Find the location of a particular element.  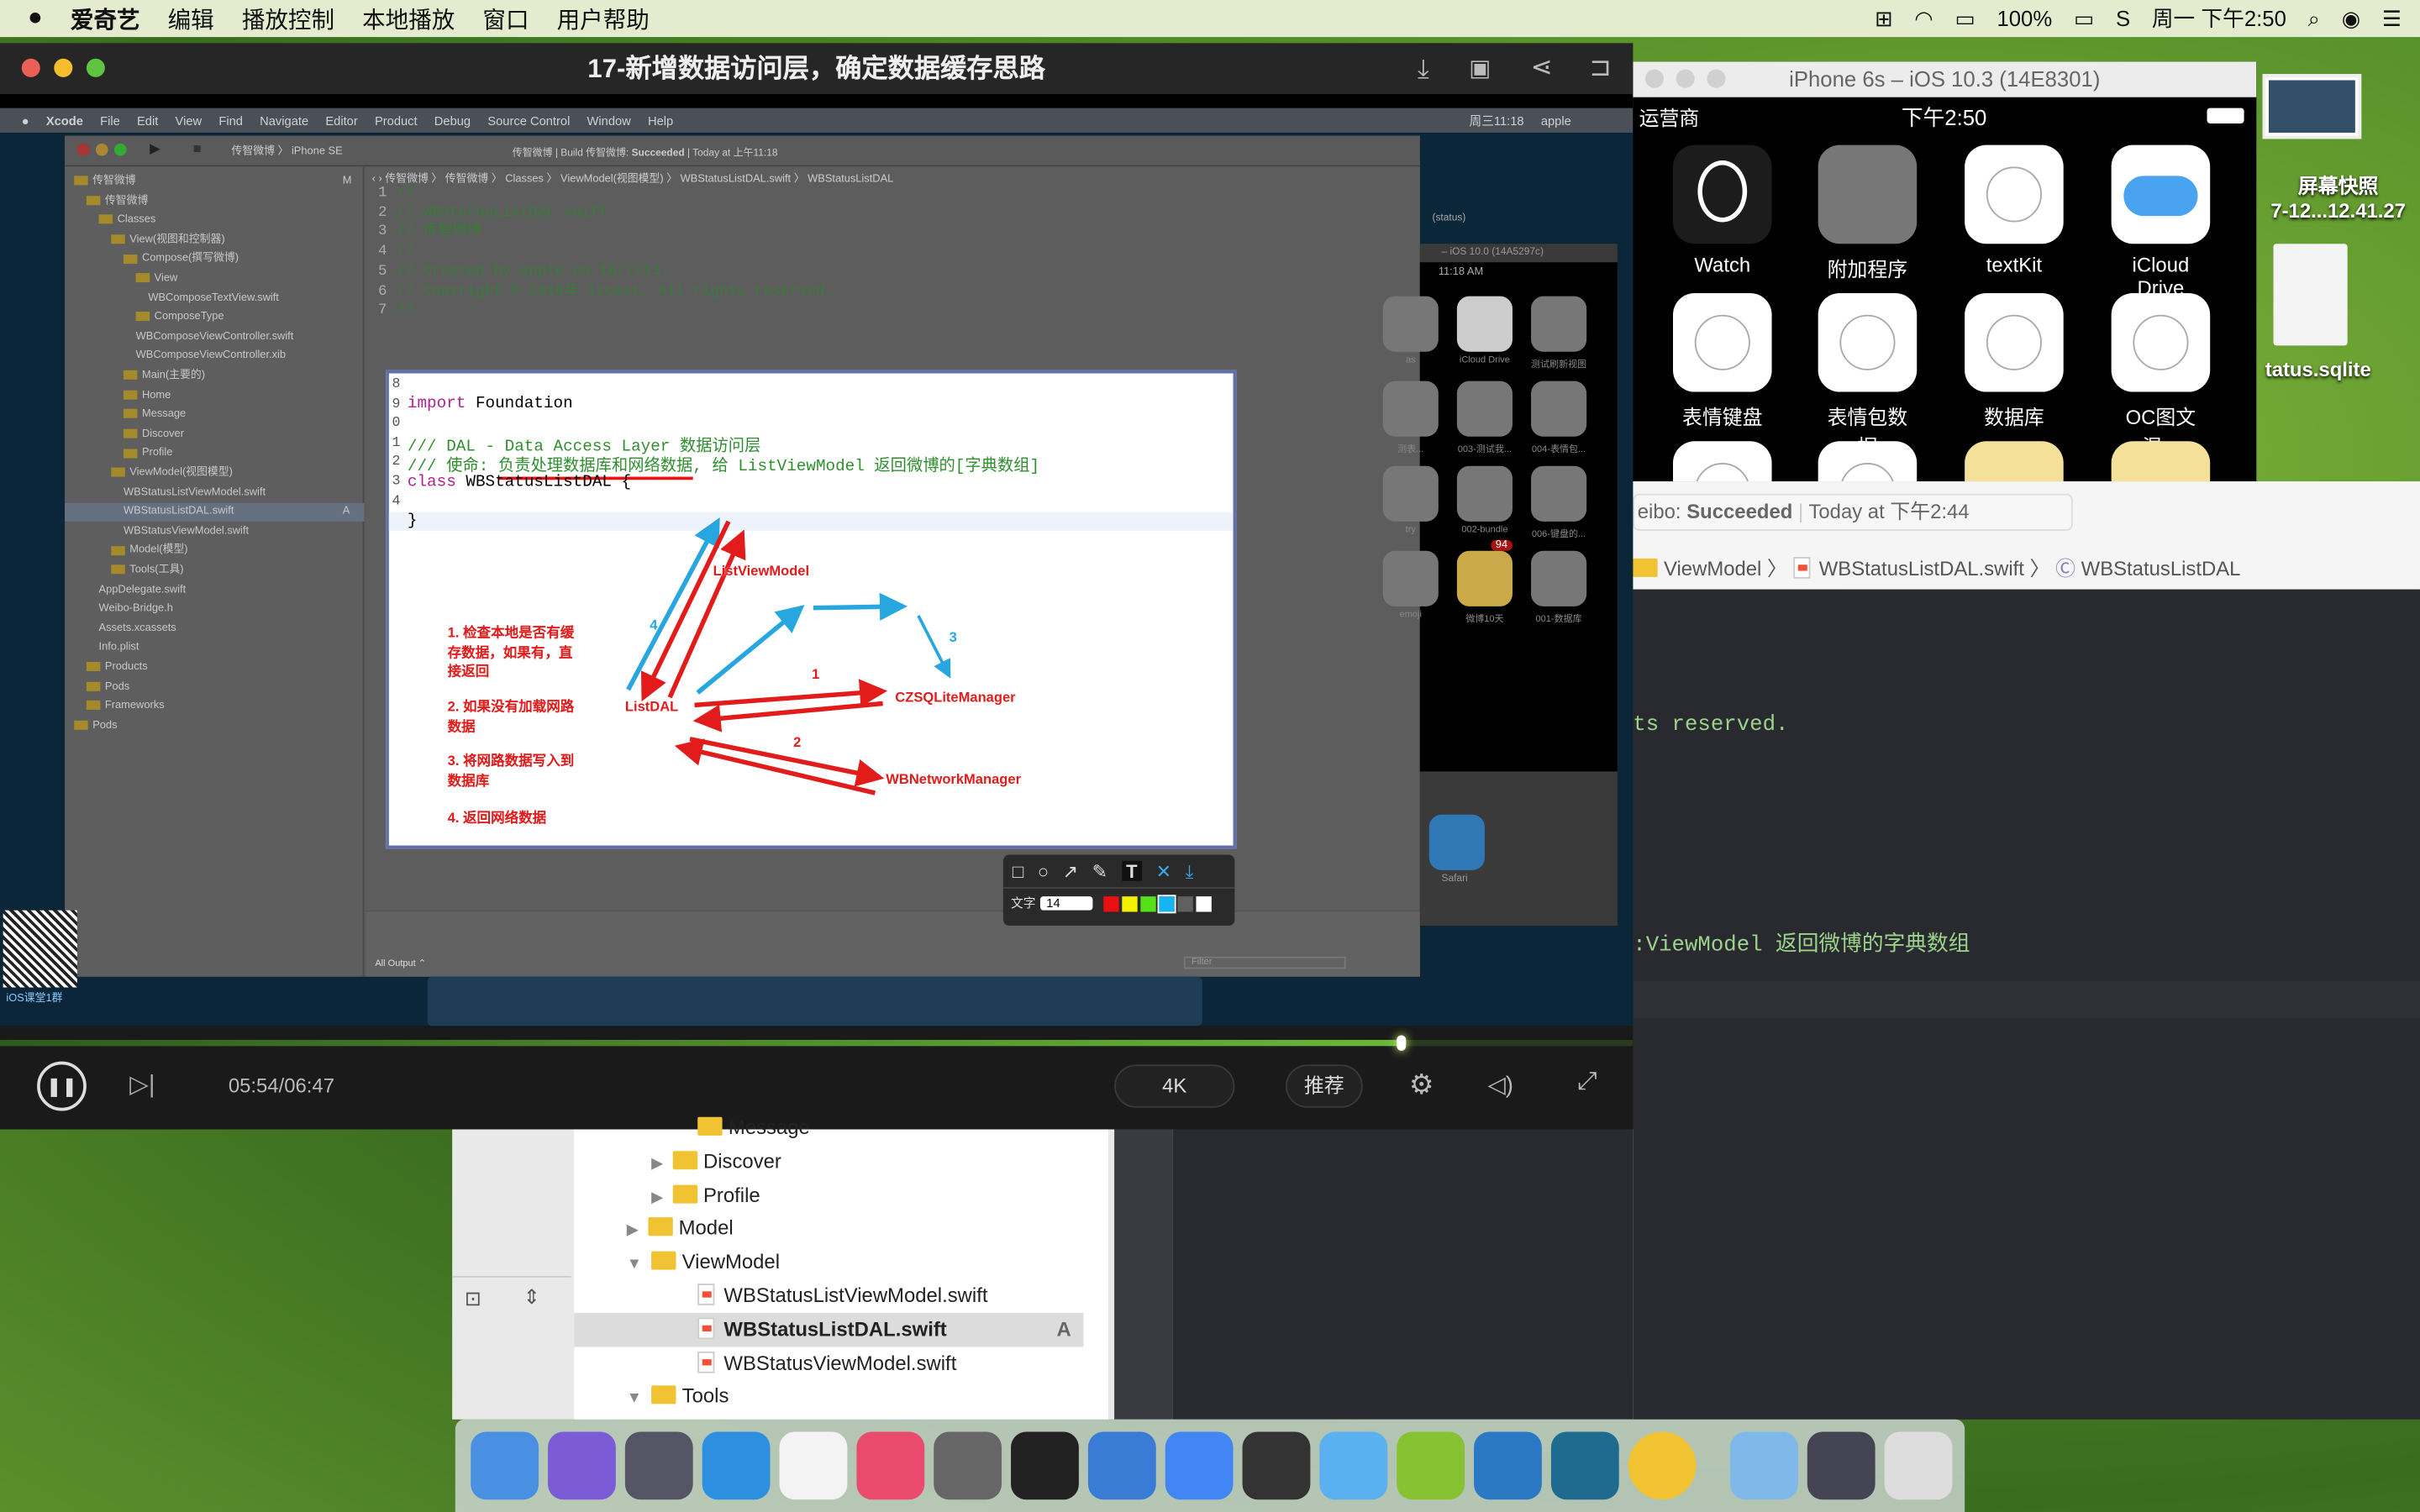

save-icon: ⤓ is located at coordinates (1190, 872).